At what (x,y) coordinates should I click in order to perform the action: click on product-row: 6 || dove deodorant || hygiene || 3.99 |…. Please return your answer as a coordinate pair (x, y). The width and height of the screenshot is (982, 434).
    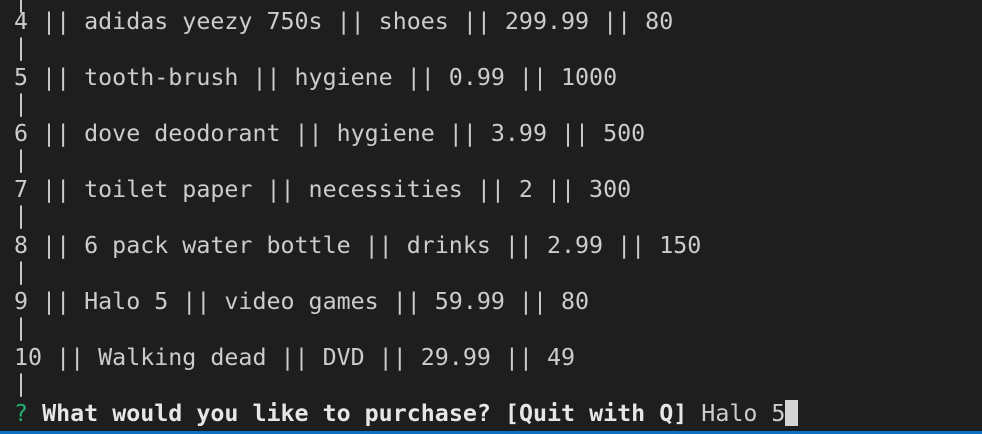
    Looking at the image, I should click on (330, 133).